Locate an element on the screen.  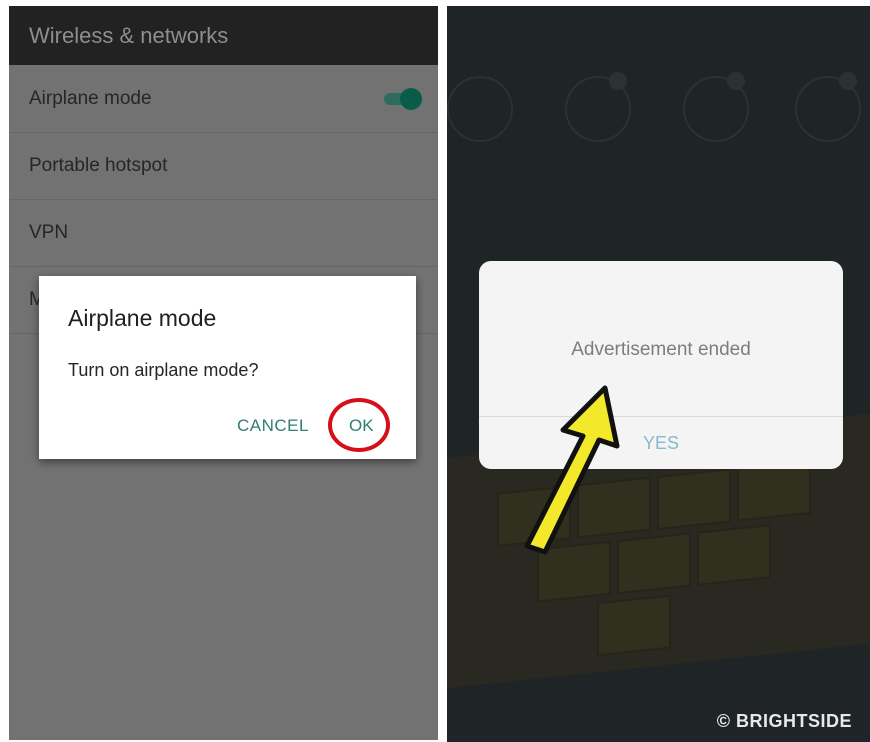
dialog-message: Turn on airplane mode? is located at coordinates (163, 370).